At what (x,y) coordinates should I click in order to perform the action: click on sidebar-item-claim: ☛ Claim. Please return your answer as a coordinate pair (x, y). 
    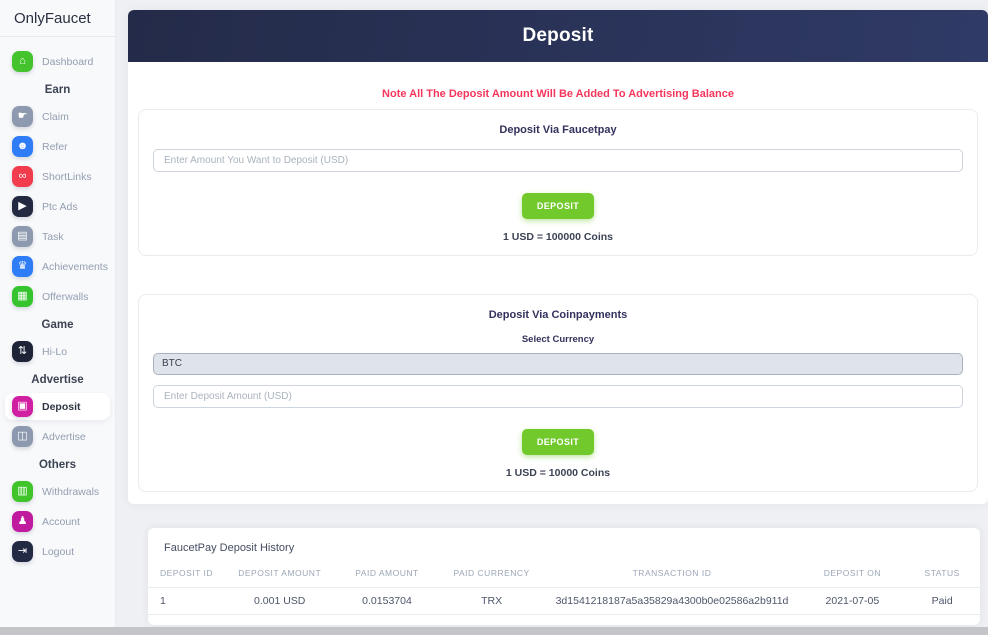
    Looking at the image, I should click on (57, 116).